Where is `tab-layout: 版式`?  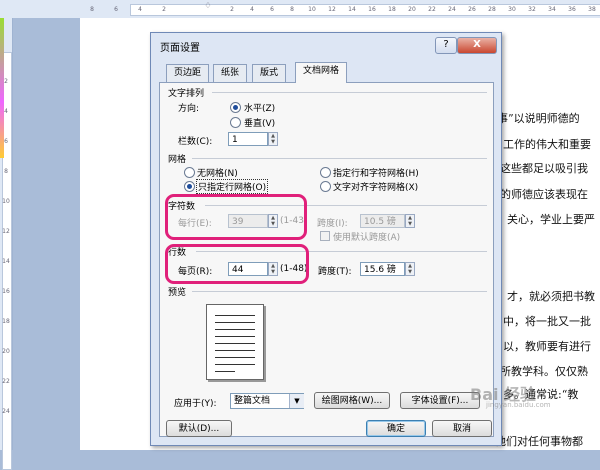
tab-layout: 版式 is located at coordinates (269, 73).